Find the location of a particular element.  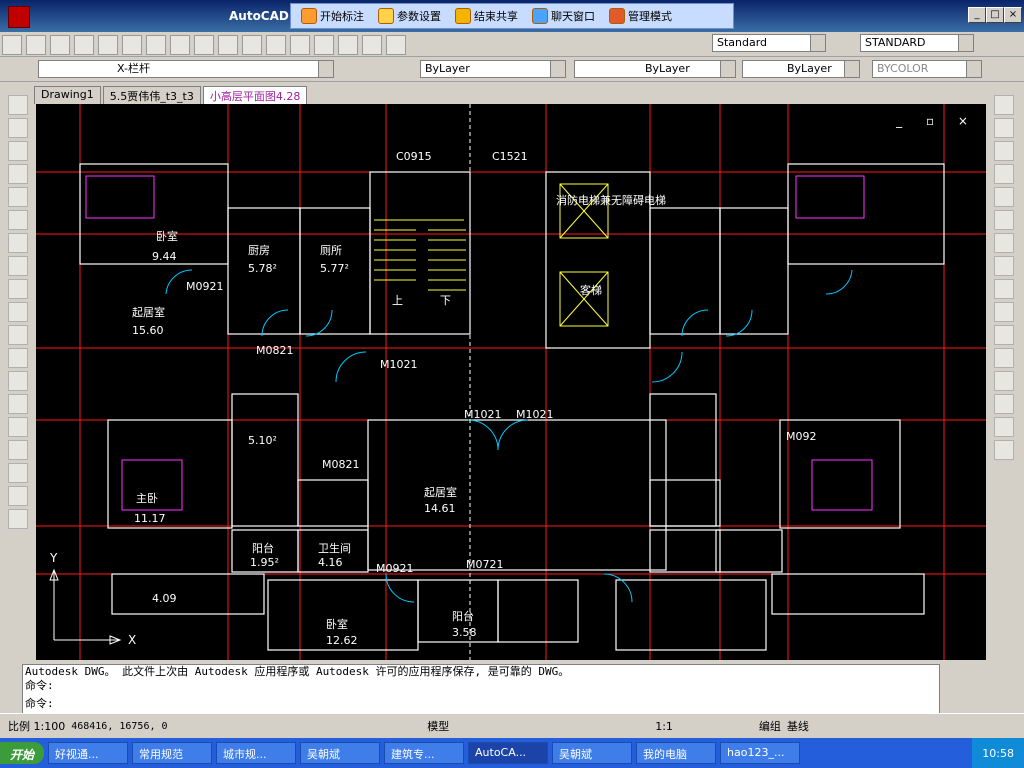

task-item: 我的电脑 is located at coordinates (676, 753).